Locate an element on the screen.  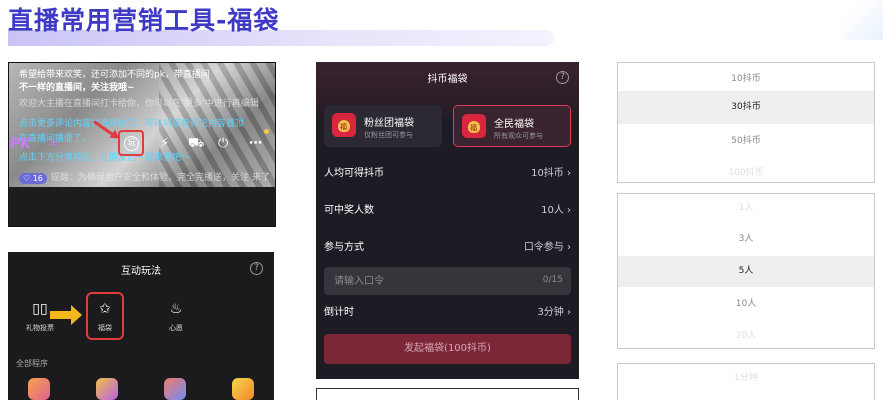
coins-per-person-row: 人均可得抖币 10抖币 › is located at coordinates (447, 174).